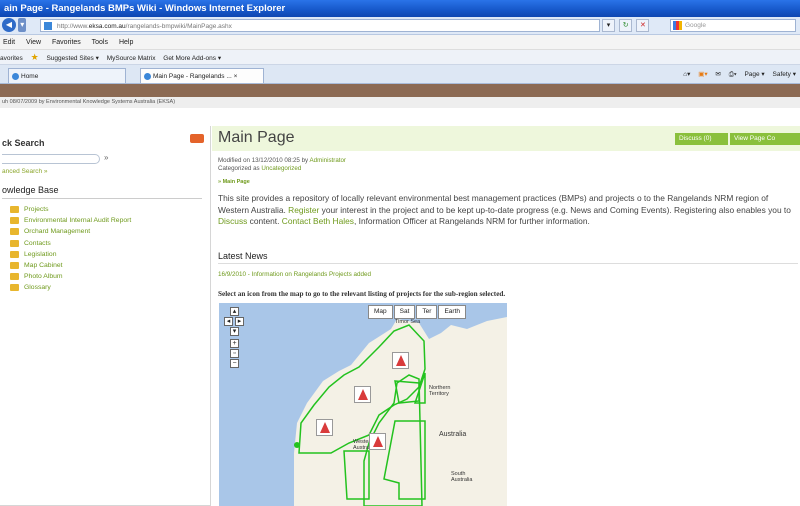  I want to click on home-page-icon, so click(15, 76).